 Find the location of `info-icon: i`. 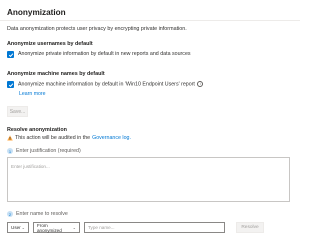

info-icon: i is located at coordinates (200, 84).